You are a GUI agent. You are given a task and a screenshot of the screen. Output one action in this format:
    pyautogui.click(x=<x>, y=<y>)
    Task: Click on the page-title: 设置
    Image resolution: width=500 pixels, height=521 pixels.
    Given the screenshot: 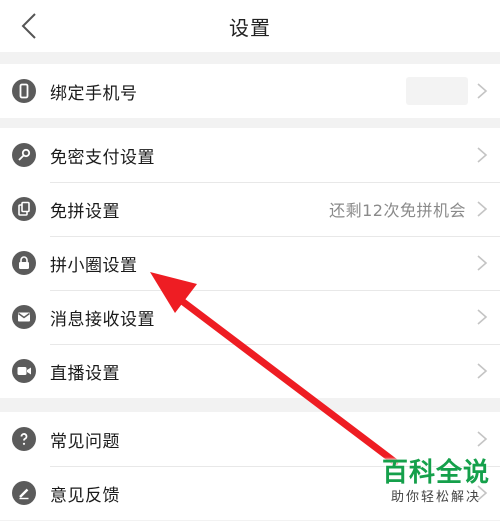 What is the action you would take?
    pyautogui.click(x=250, y=27)
    